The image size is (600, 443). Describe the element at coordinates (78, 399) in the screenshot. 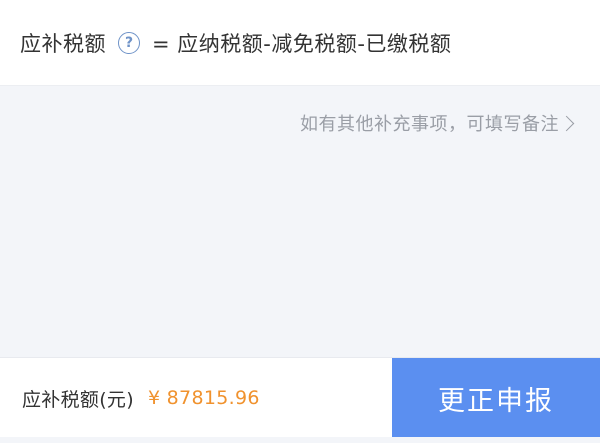

I see `tax-due-label: 应补税额(元)` at that location.